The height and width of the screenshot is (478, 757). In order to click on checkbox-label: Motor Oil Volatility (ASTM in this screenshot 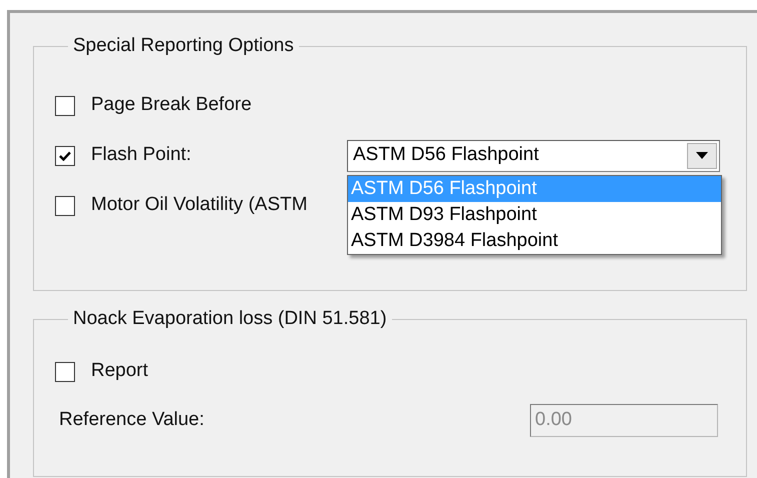, I will do `click(199, 205)`.